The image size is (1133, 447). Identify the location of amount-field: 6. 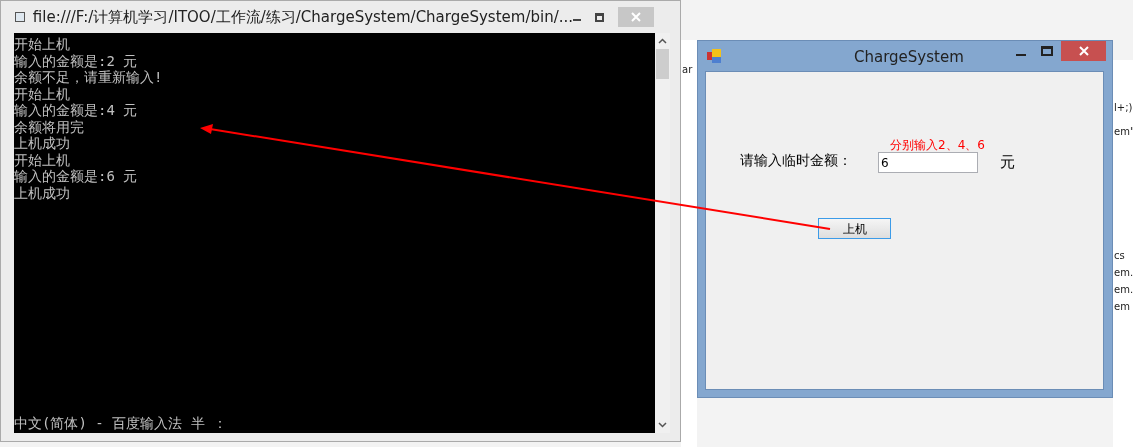
(928, 162).